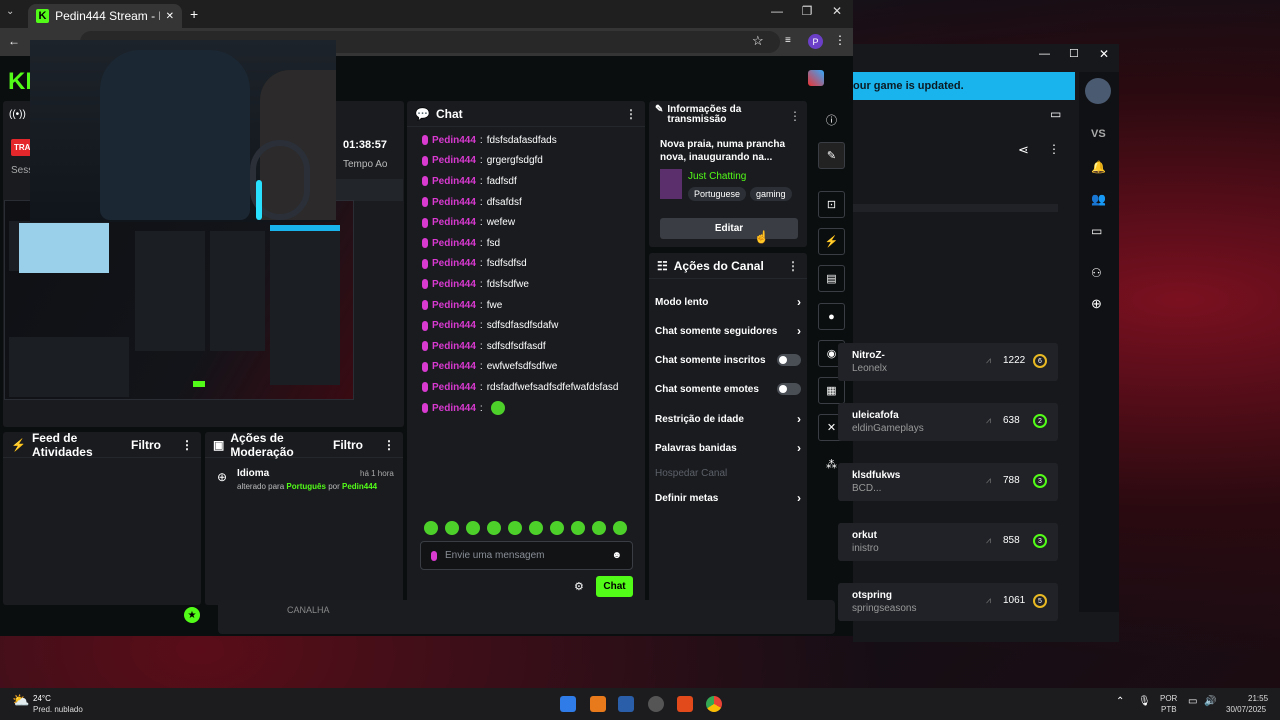 The width and height of the screenshot is (1280, 720). What do you see at coordinates (614, 586) in the screenshot?
I see `chat-send-button: Chat` at bounding box center [614, 586].